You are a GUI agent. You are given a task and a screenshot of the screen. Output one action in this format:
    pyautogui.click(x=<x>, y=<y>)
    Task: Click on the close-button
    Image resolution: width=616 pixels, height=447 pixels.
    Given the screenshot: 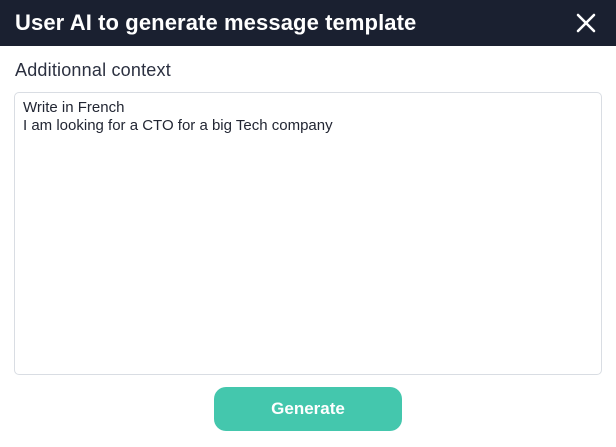 What is the action you would take?
    pyautogui.click(x=586, y=23)
    